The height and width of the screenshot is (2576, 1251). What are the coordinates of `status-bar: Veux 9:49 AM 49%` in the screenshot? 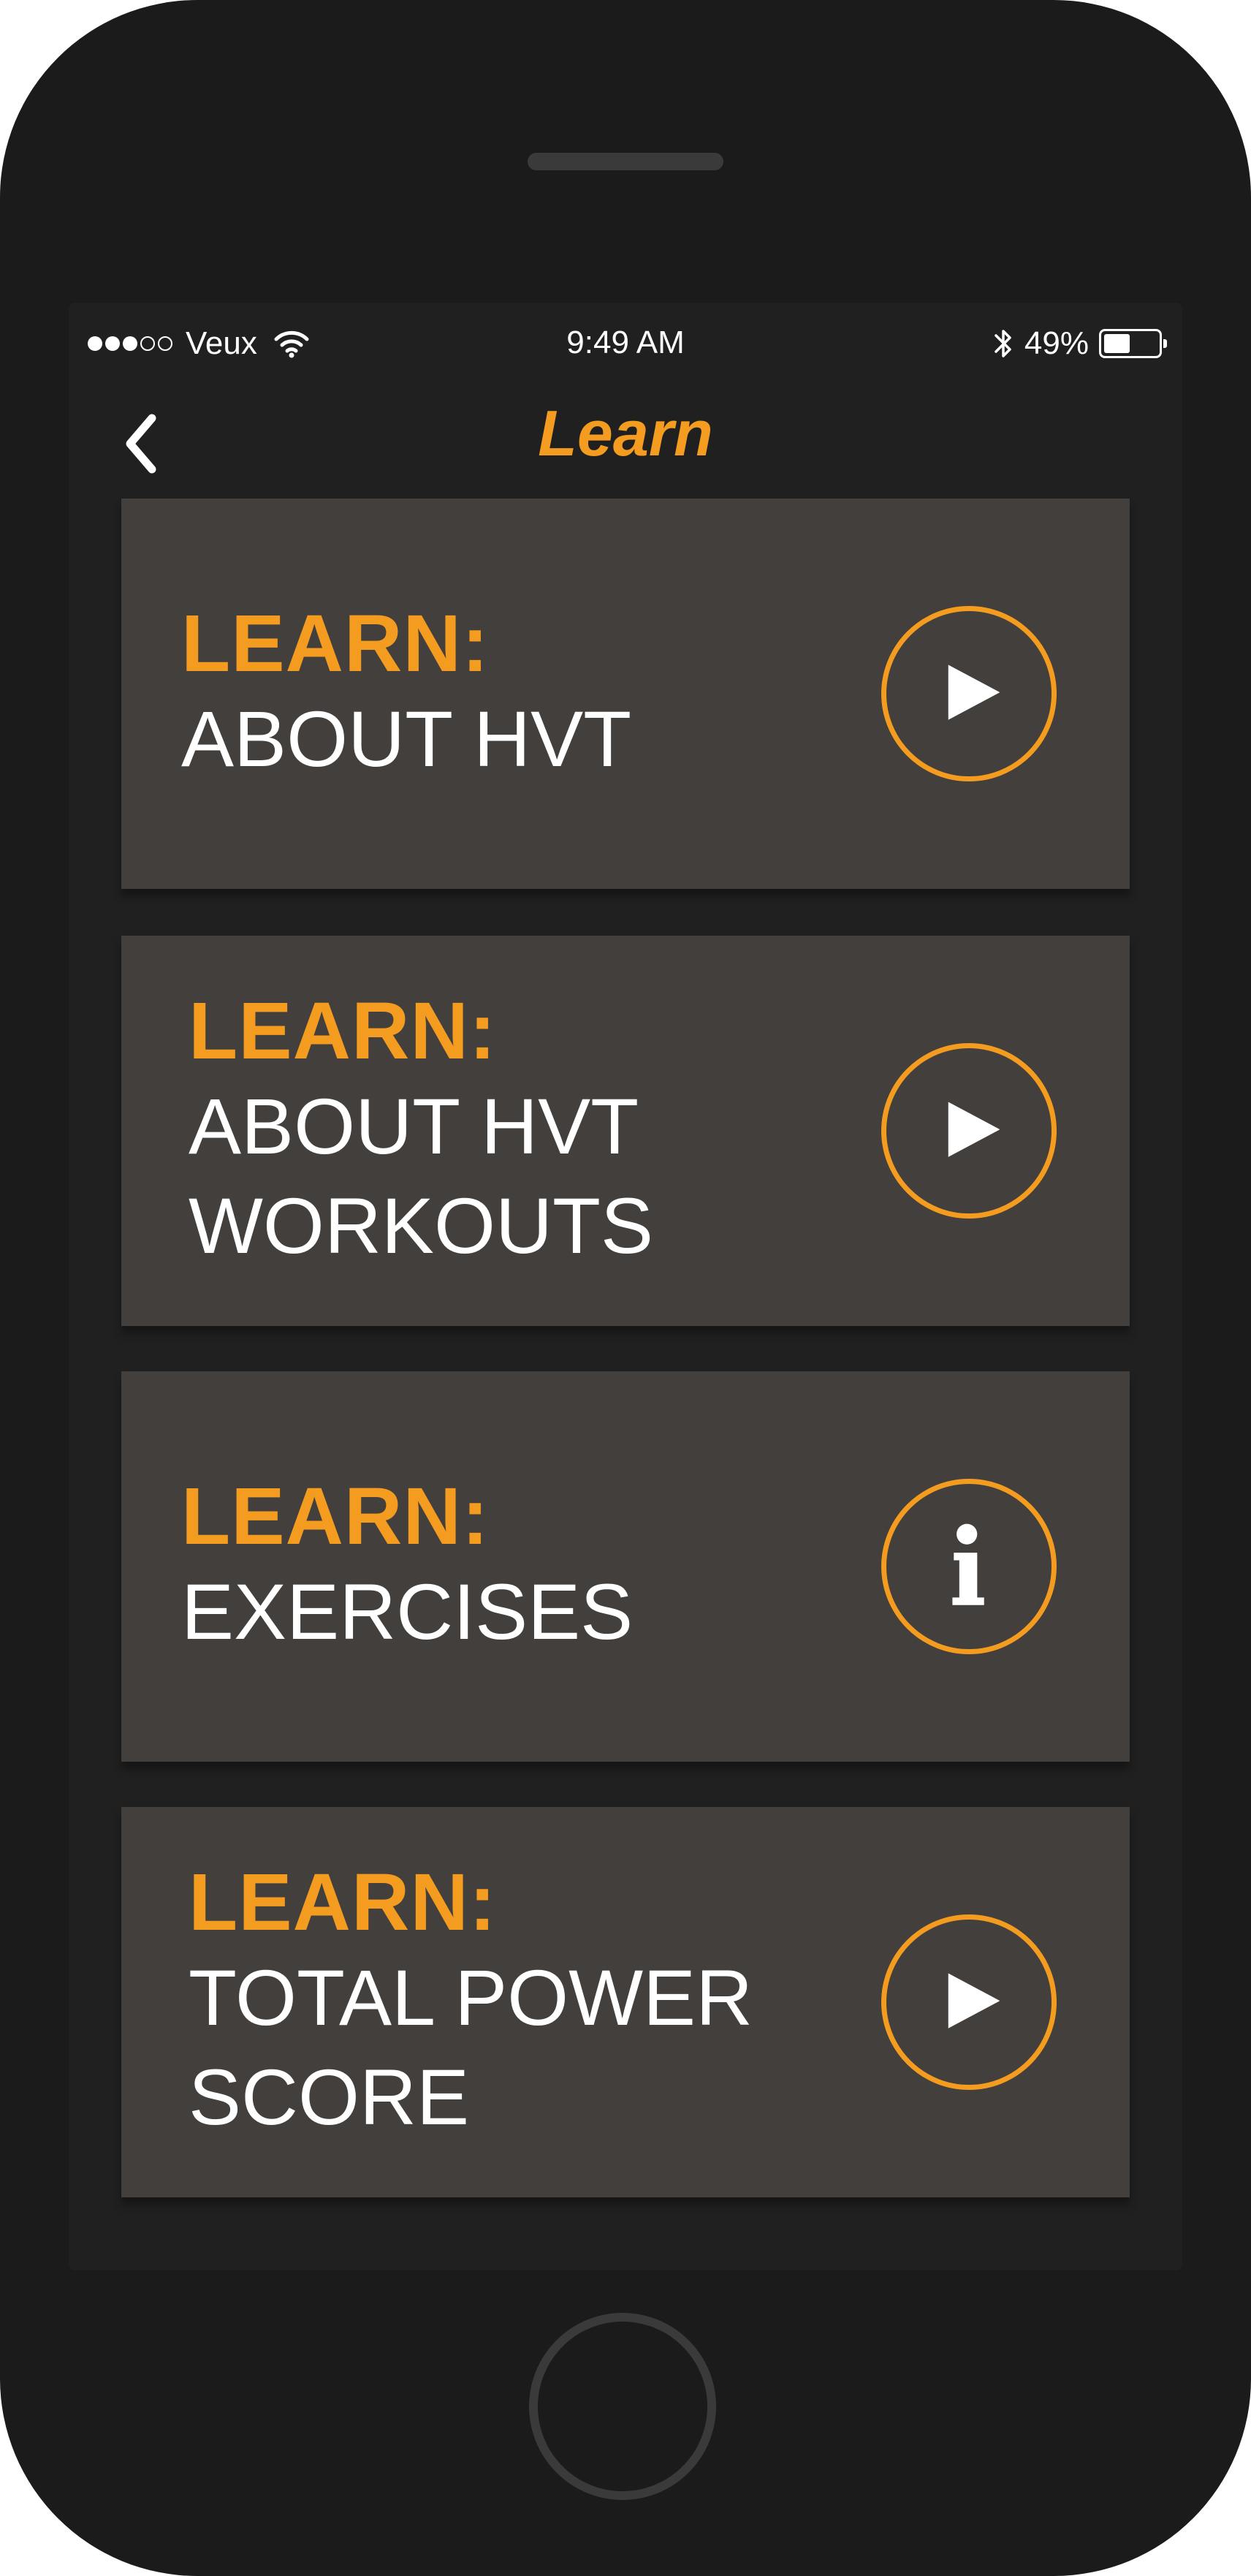 It's located at (625, 339).